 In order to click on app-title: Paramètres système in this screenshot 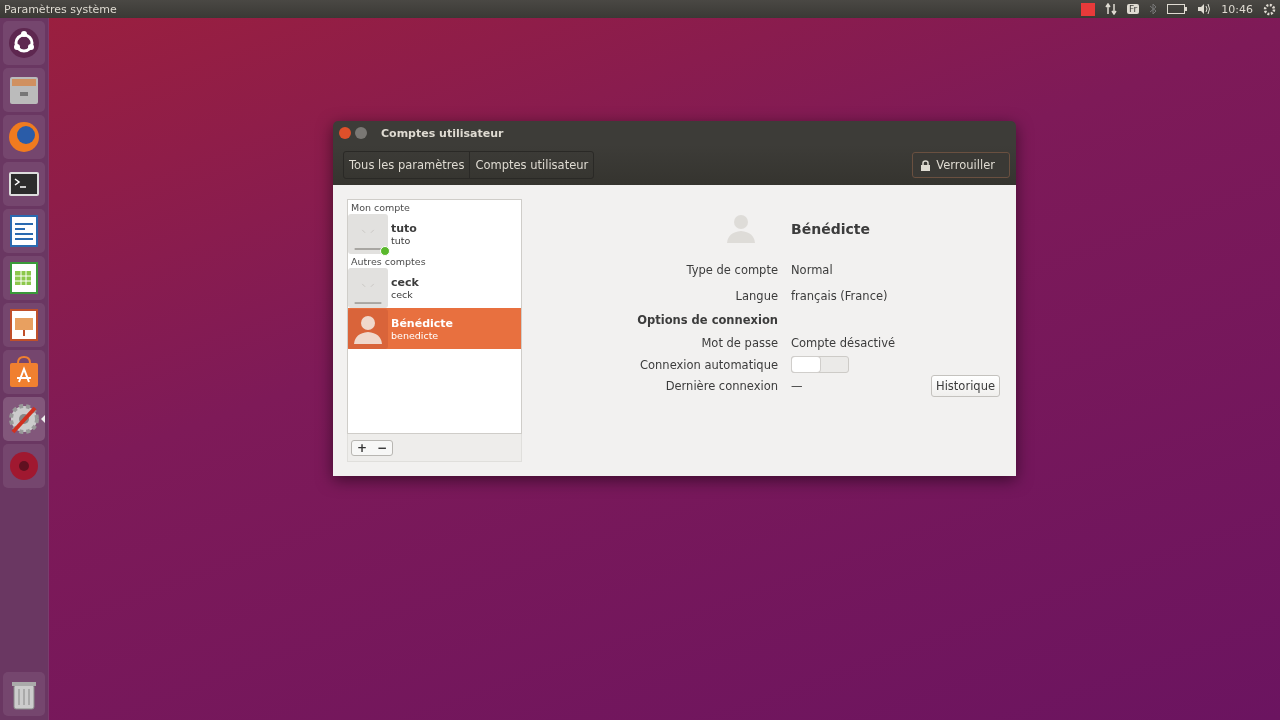, I will do `click(61, 9)`.